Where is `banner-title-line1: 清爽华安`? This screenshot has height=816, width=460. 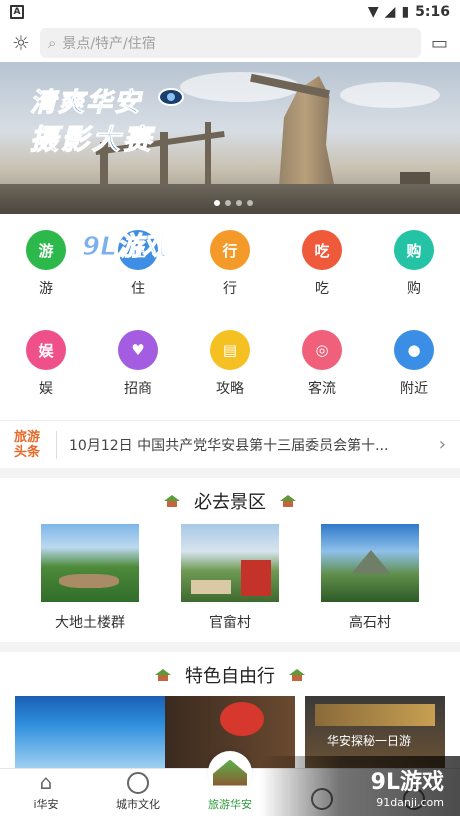 banner-title-line1: 清爽华安 is located at coordinates (86, 103).